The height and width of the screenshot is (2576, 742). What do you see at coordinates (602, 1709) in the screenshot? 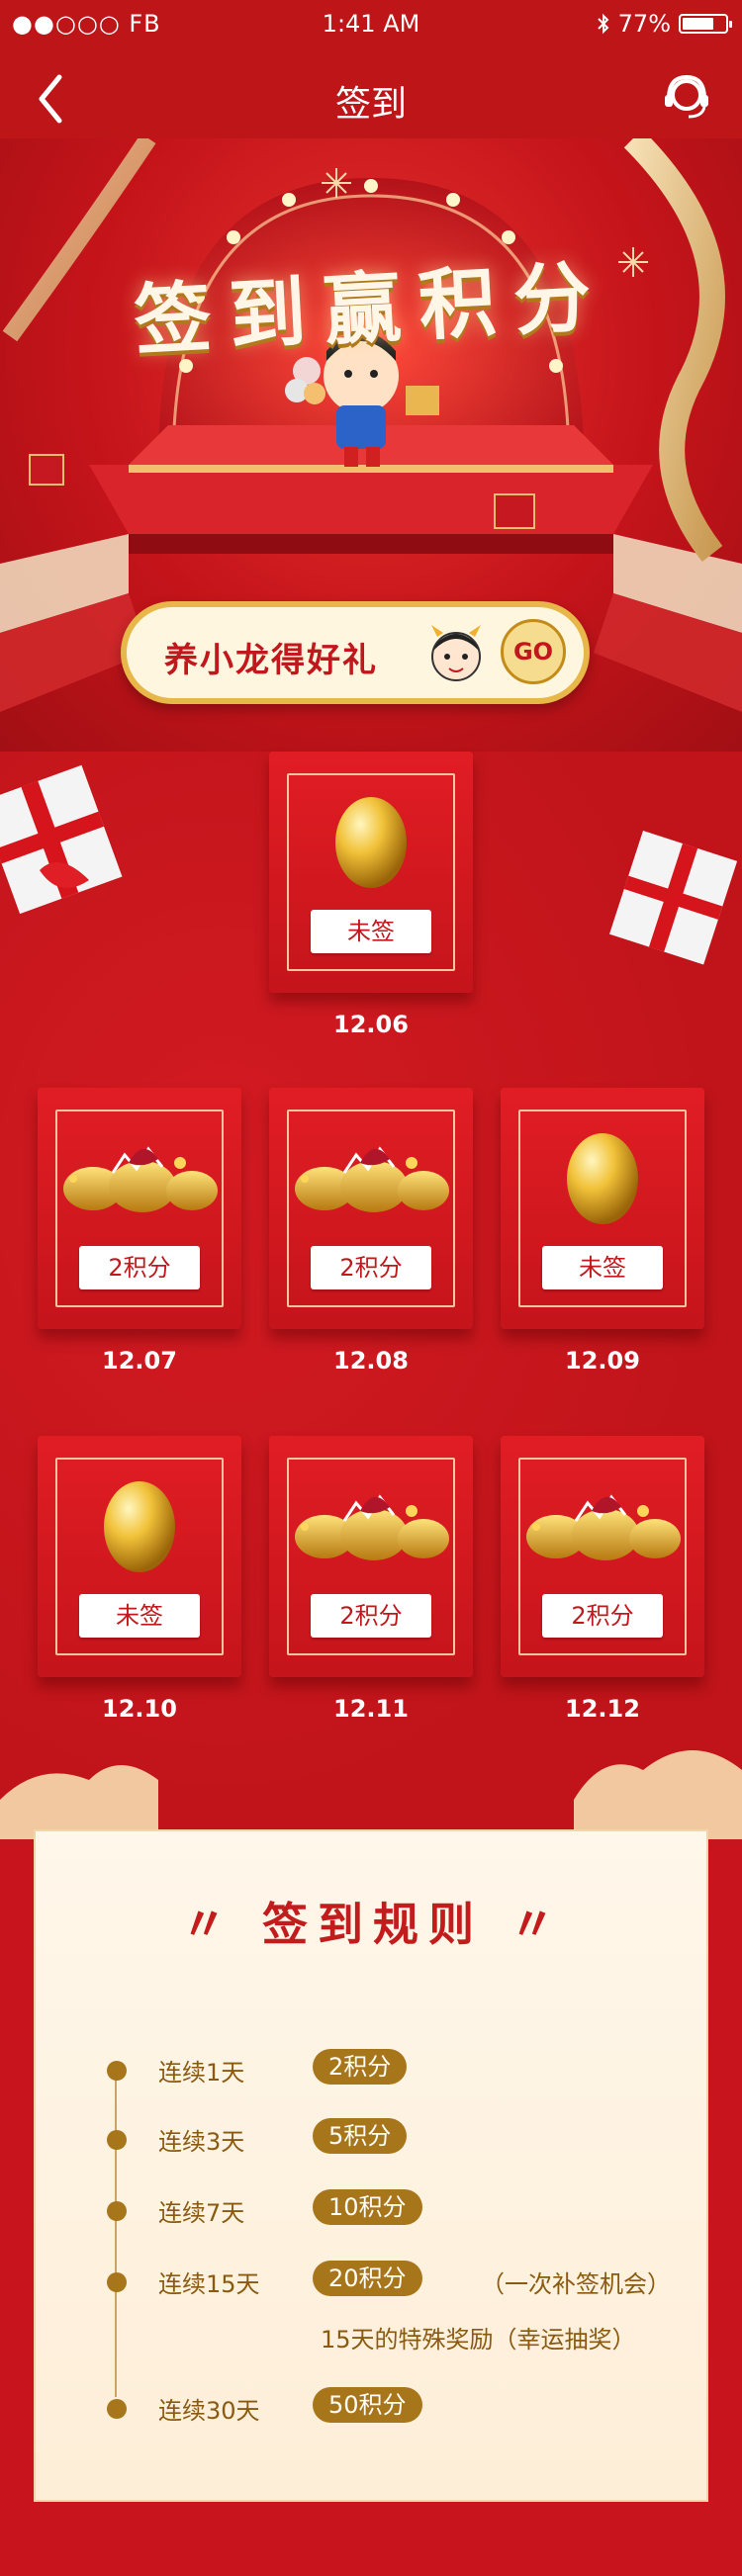
I see `checkin-date: 12.12` at bounding box center [602, 1709].